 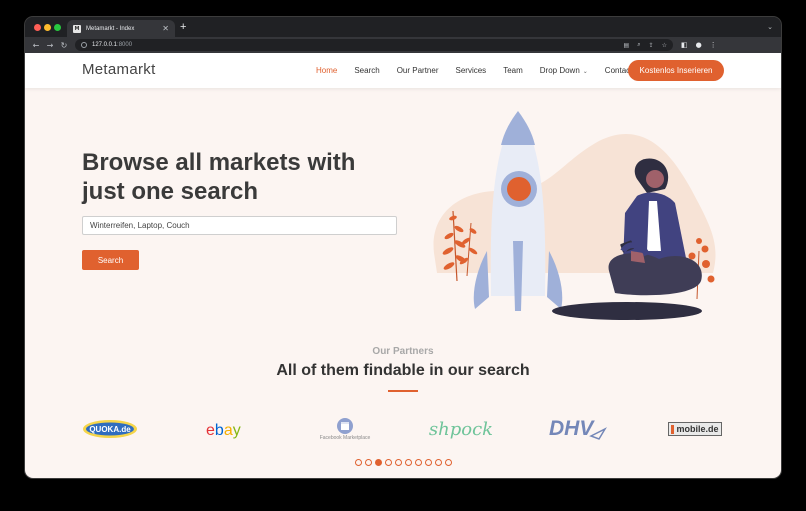 I want to click on nav-home: Home, so click(x=326, y=70).